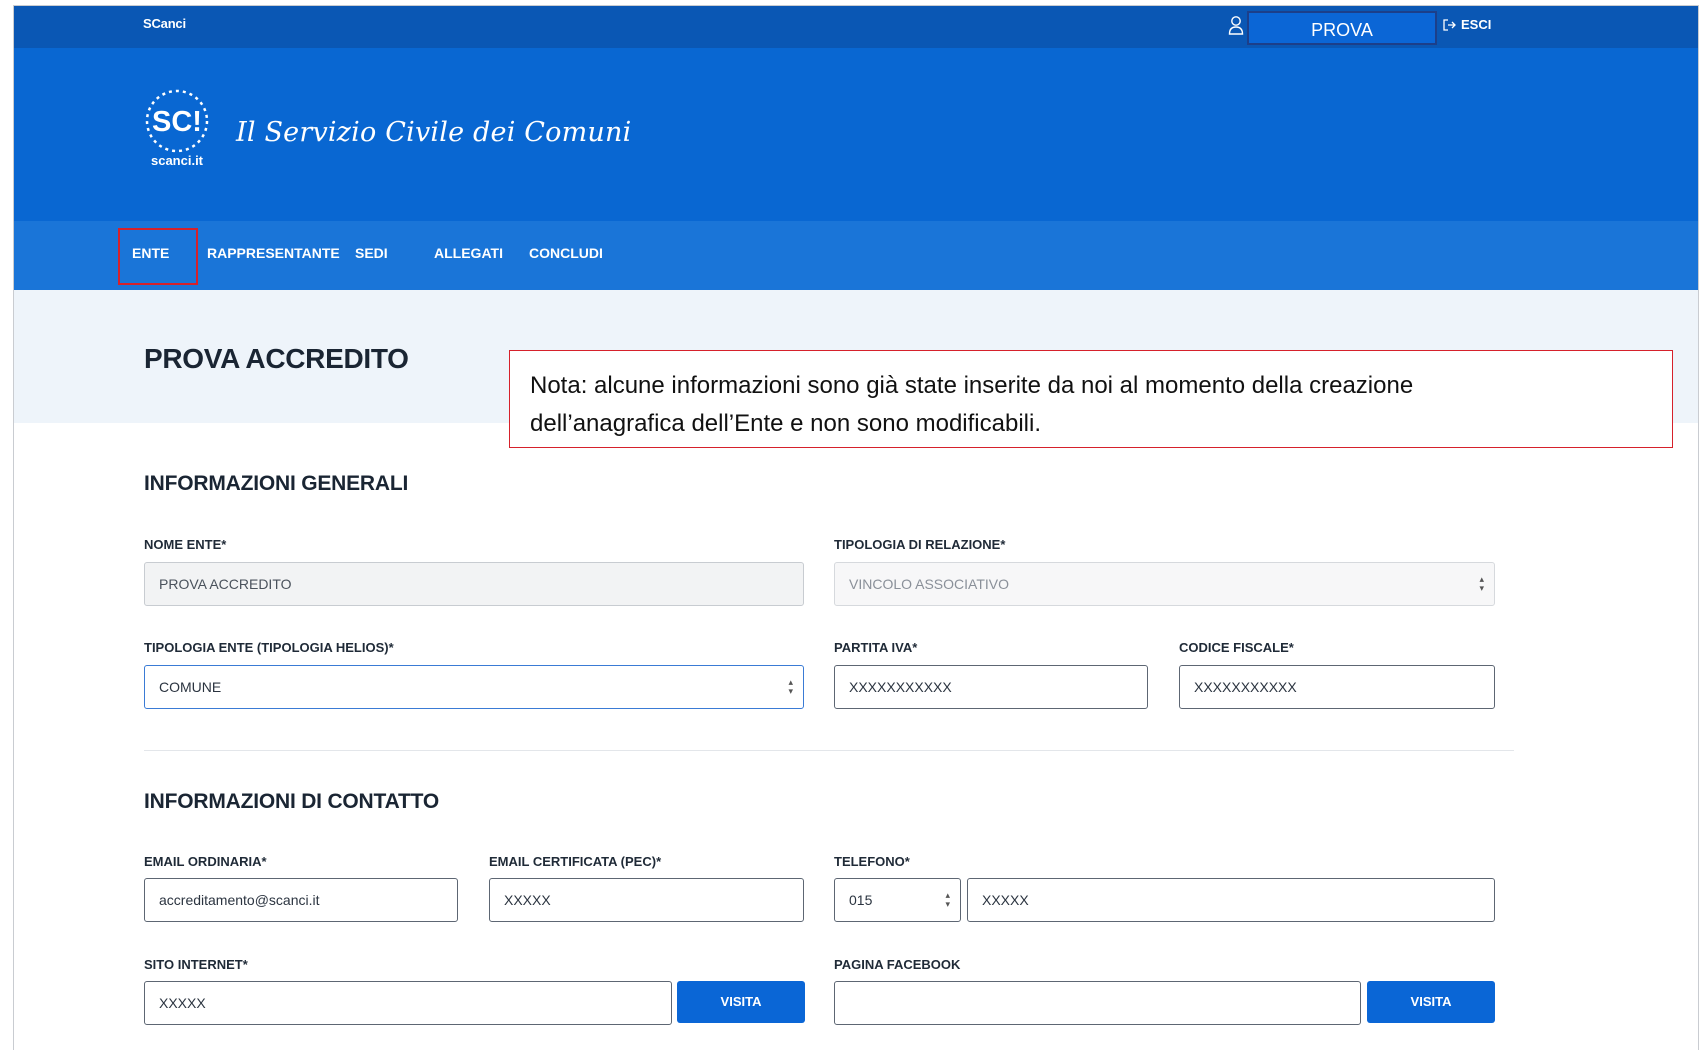 This screenshot has height=1050, width=1703. What do you see at coordinates (164, 23) in the screenshot?
I see `brand-small: SCanci` at bounding box center [164, 23].